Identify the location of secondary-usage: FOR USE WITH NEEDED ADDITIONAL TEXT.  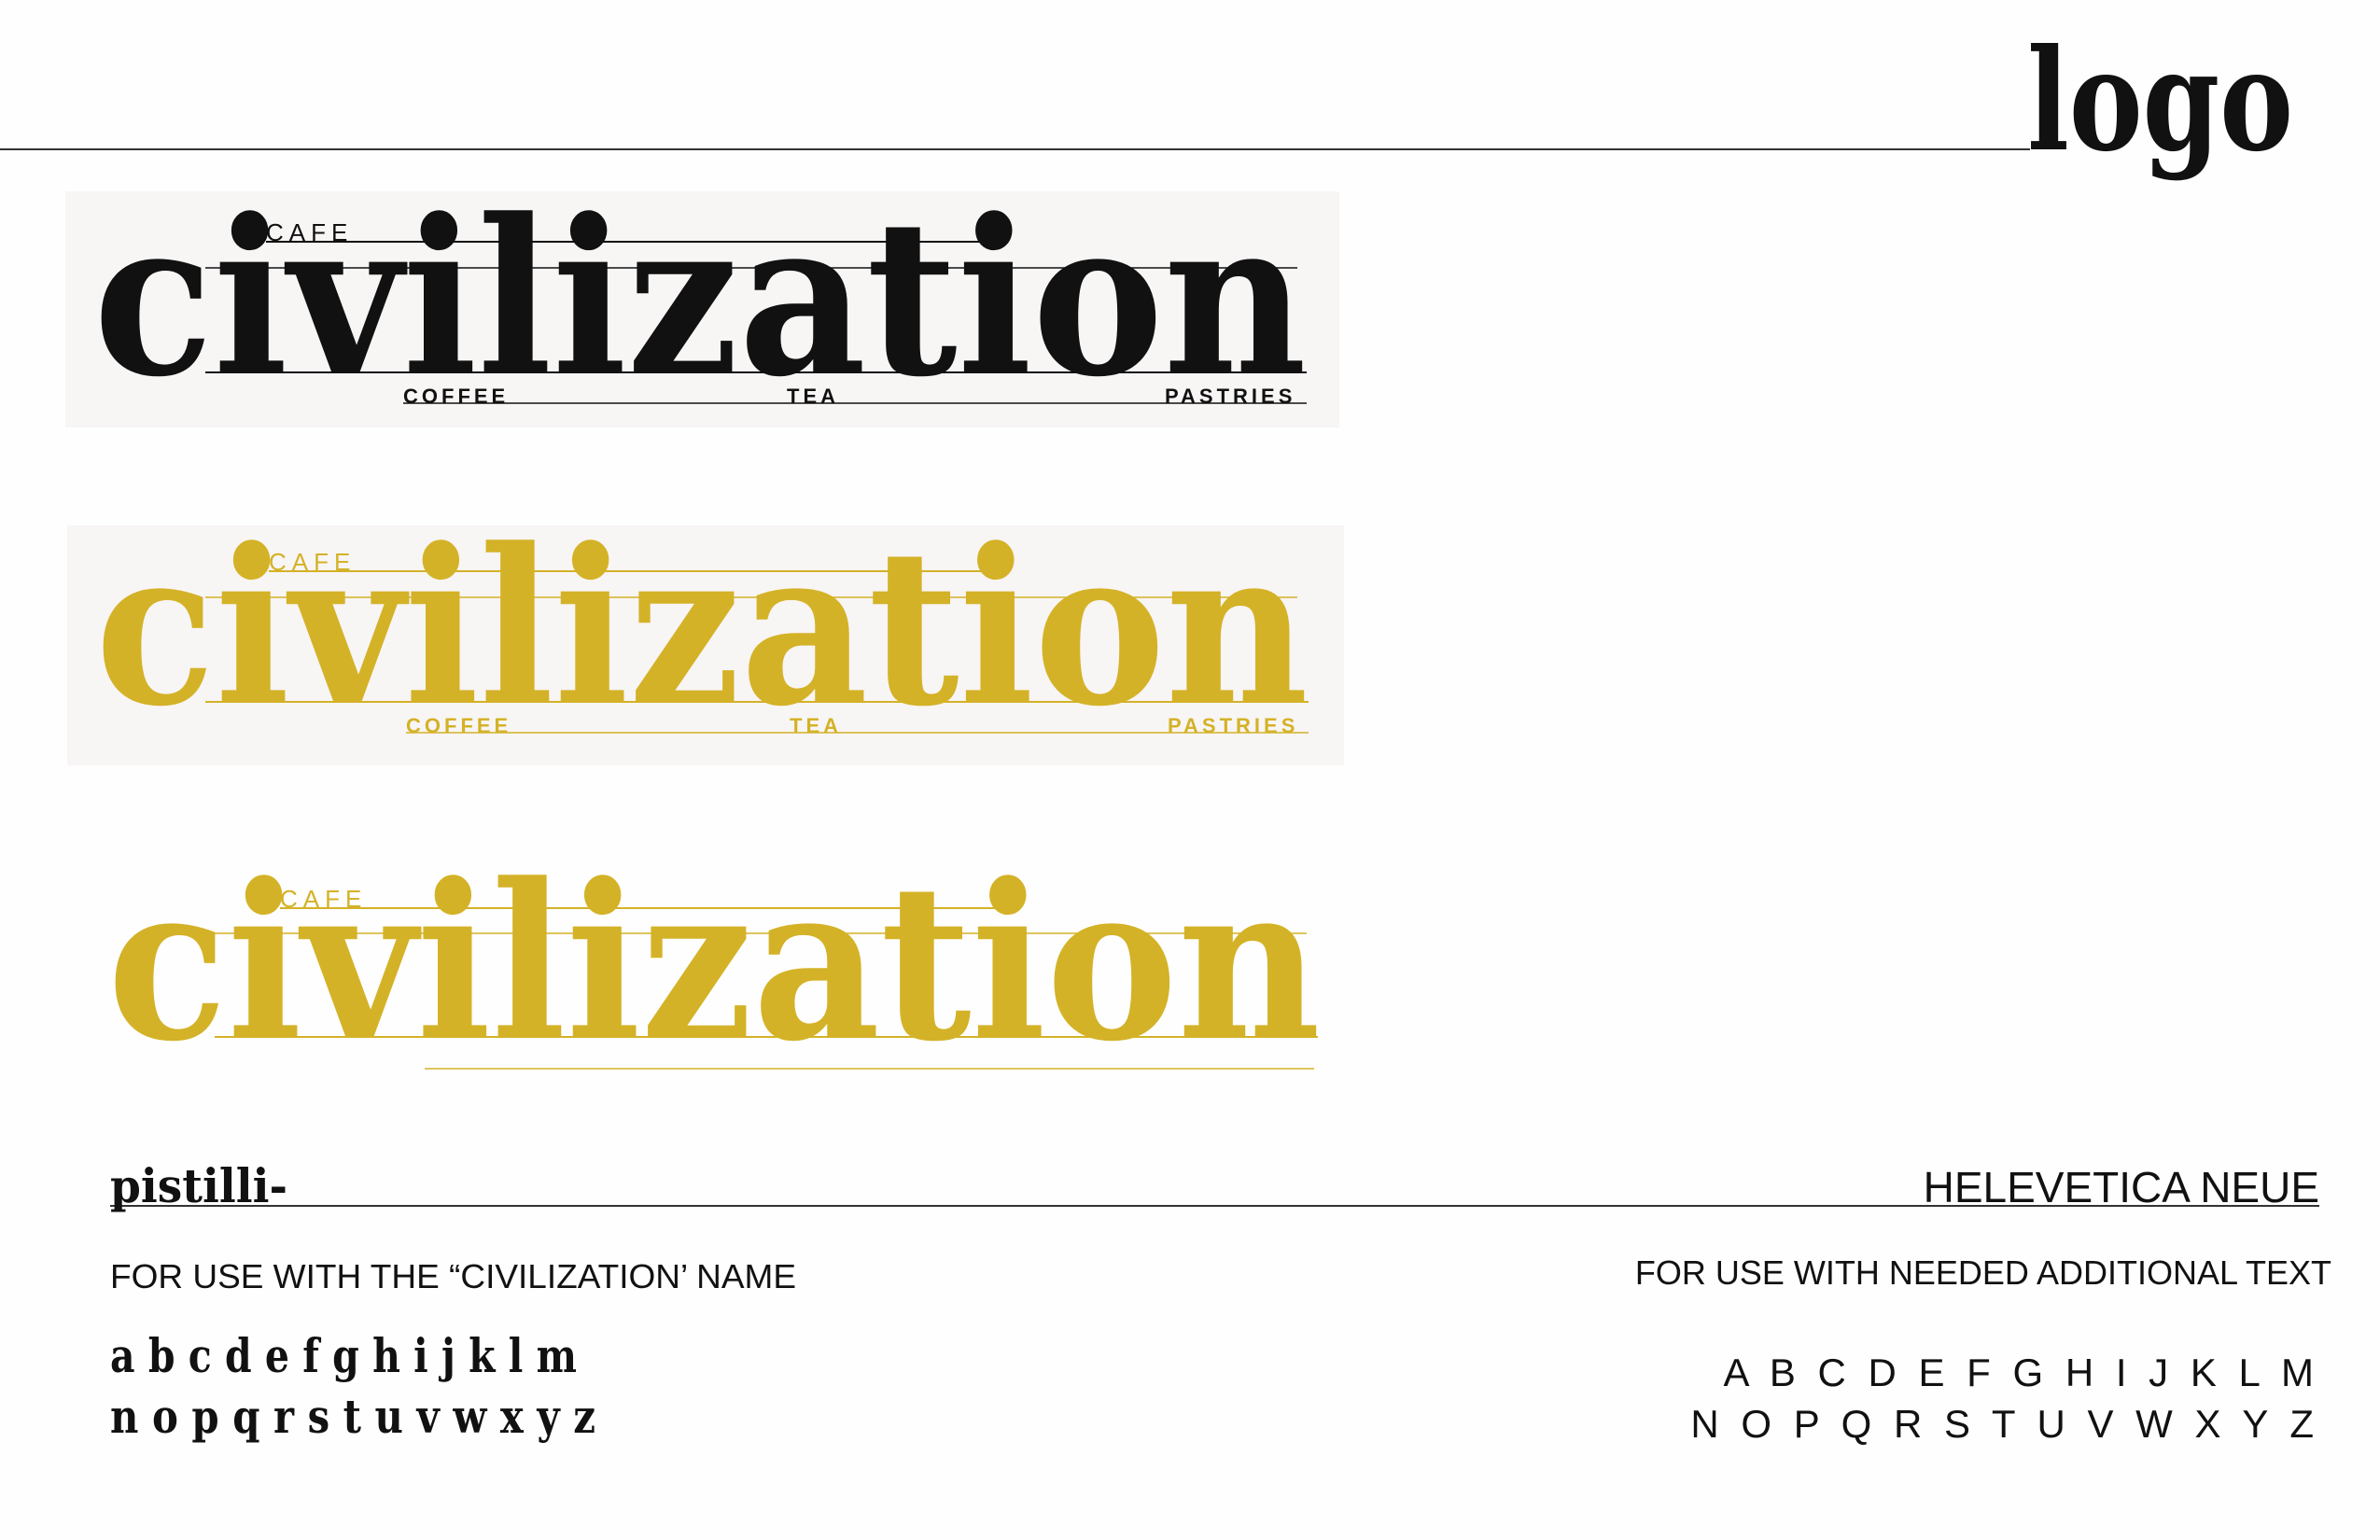
(1983, 1272).